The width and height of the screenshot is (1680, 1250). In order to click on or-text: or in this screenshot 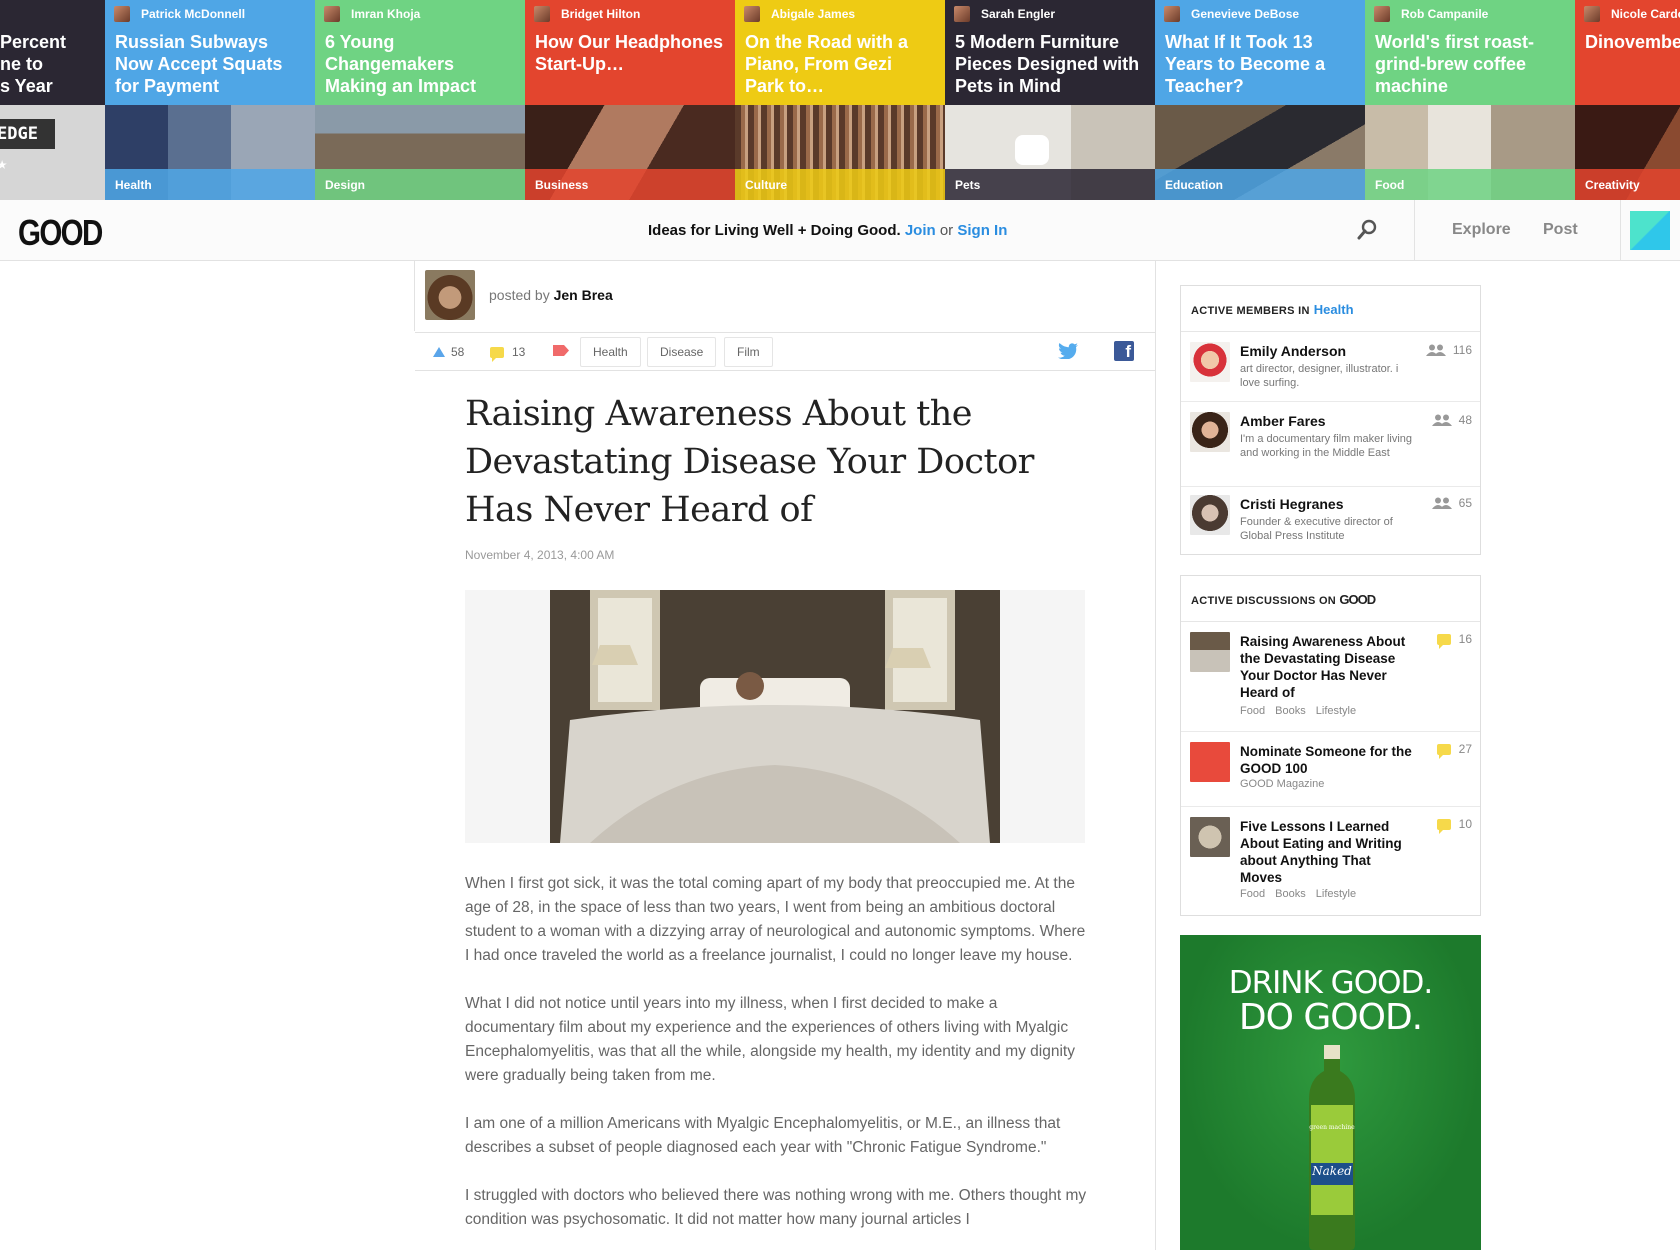, I will do `click(946, 230)`.